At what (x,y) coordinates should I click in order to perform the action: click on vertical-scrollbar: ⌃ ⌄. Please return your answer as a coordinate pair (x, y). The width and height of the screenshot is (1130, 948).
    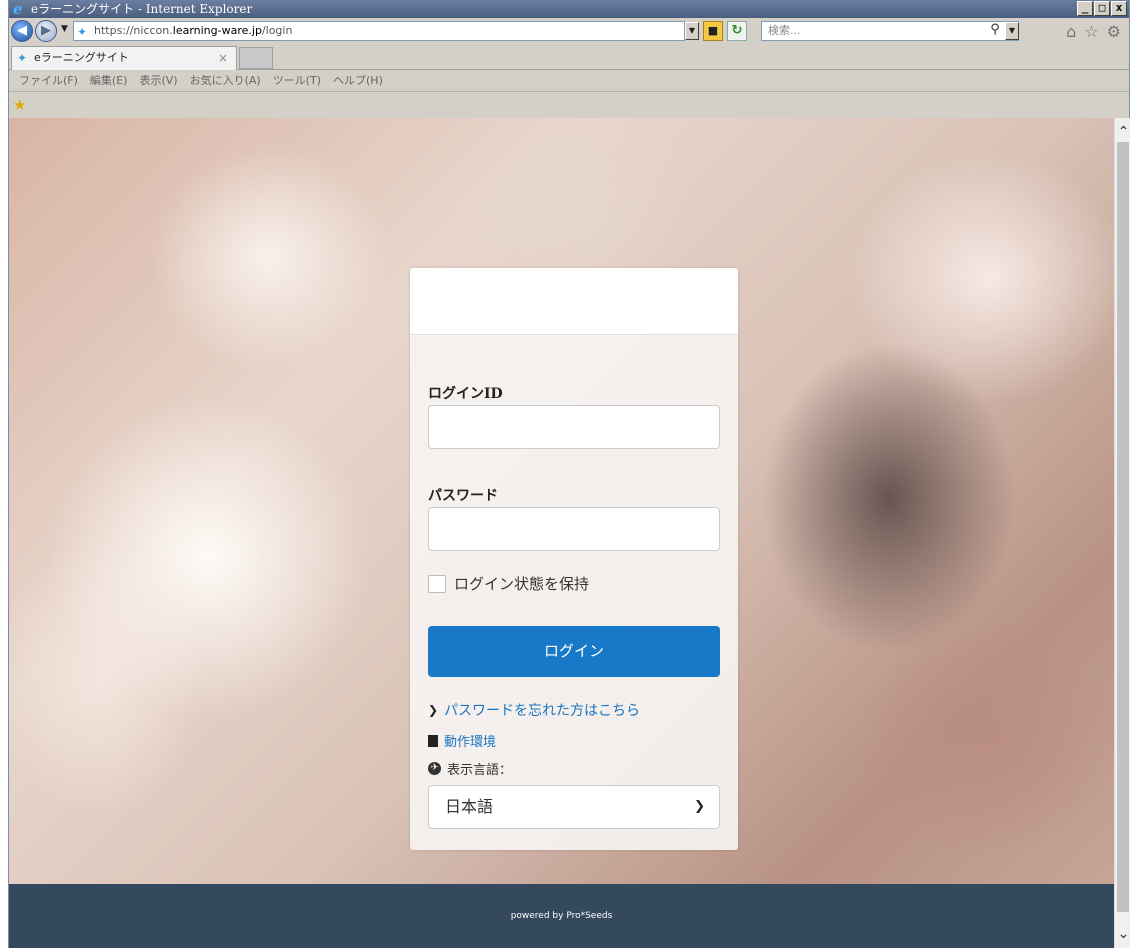
    Looking at the image, I should click on (1122, 533).